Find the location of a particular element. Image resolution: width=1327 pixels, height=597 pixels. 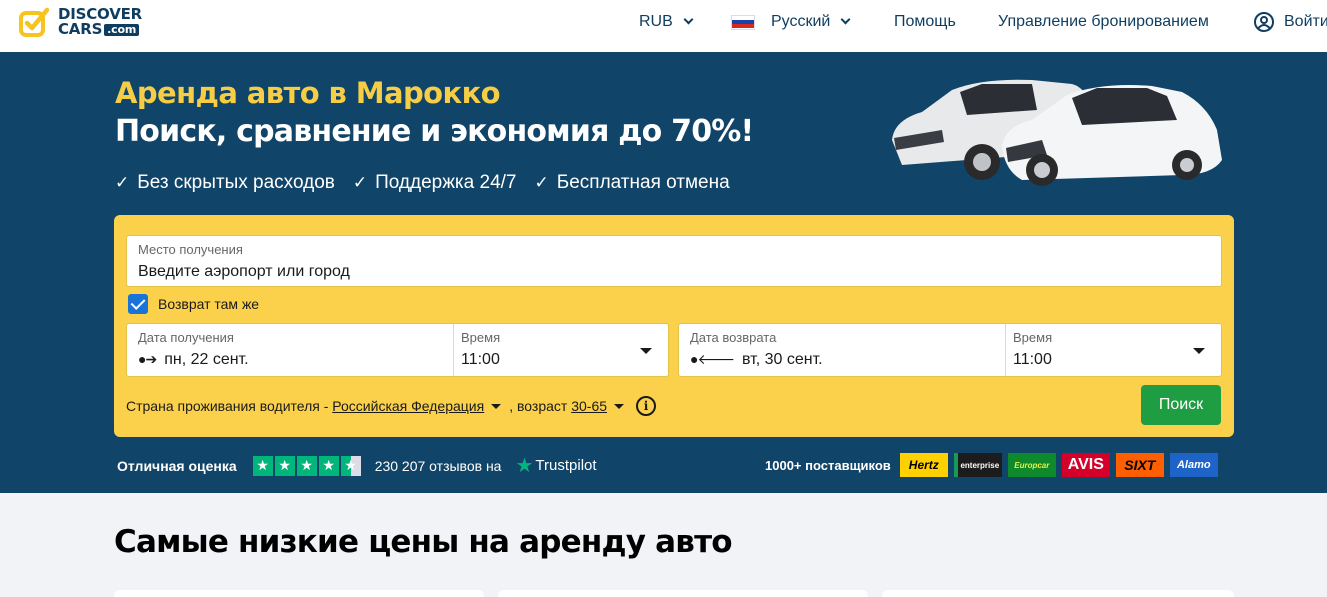

help-link: Помощь is located at coordinates (925, 22).